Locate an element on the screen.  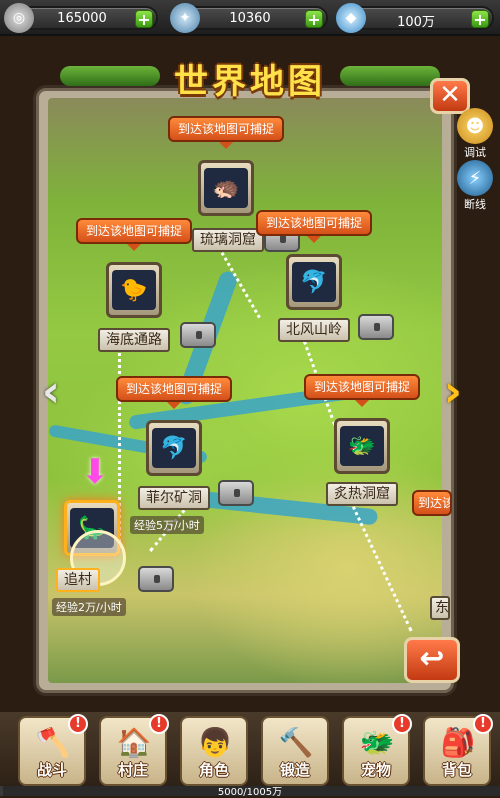
nav-village: 🏠 村庄 ! is located at coordinates (134, 750).